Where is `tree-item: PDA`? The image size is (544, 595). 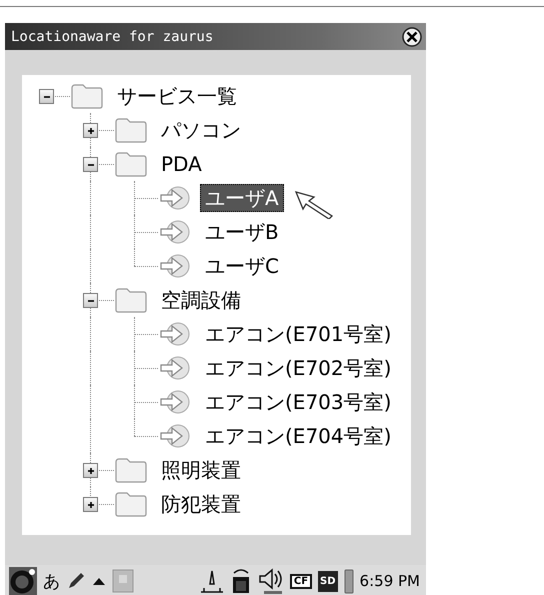 tree-item: PDA is located at coordinates (181, 164).